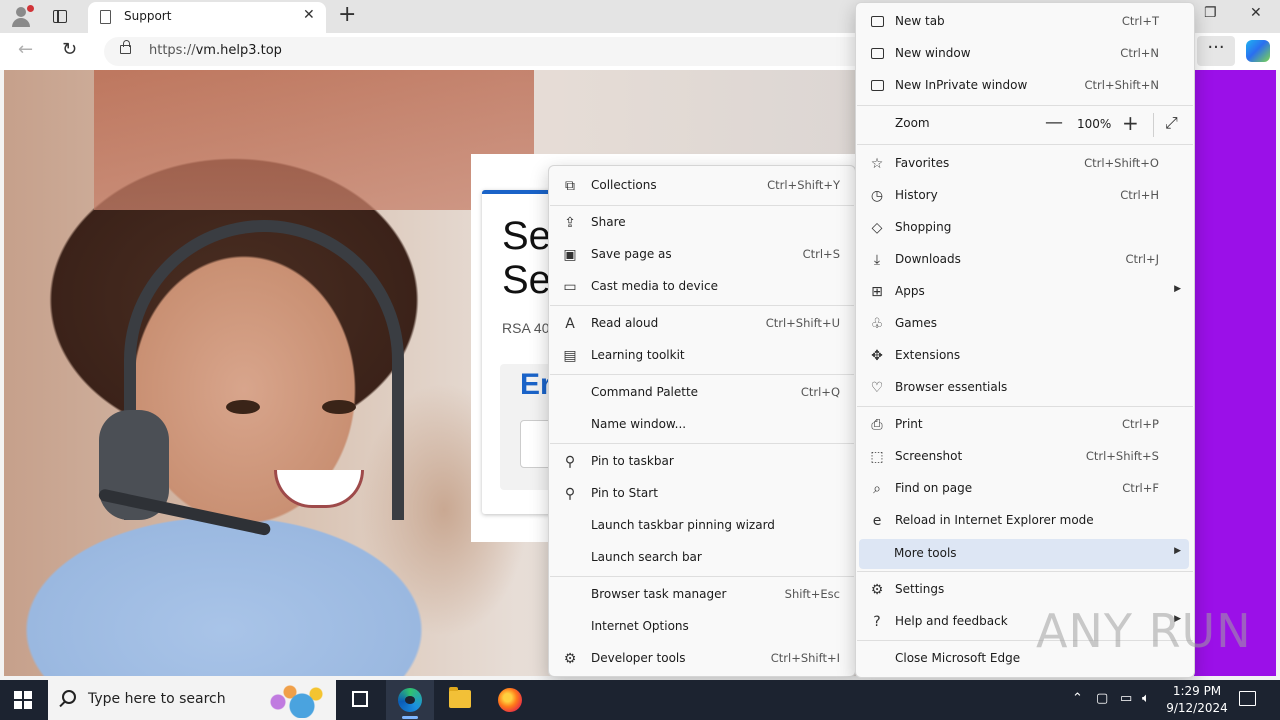  I want to click on pin-icon: ⚲, so click(570, 494).